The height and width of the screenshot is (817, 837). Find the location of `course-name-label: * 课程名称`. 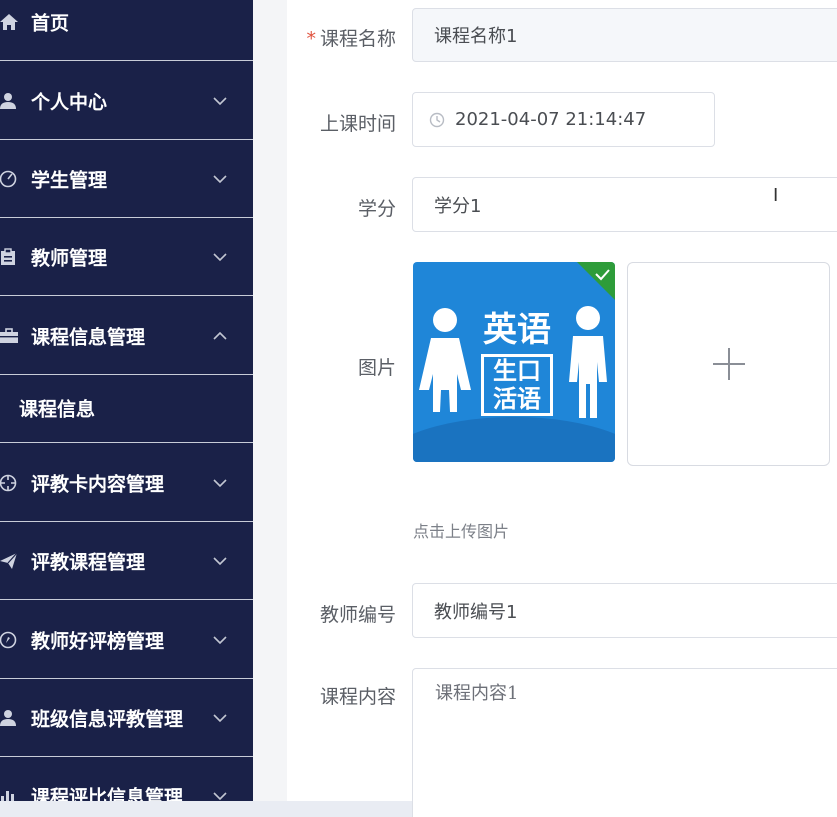

course-name-label: * 课程名称 is located at coordinates (336, 37).